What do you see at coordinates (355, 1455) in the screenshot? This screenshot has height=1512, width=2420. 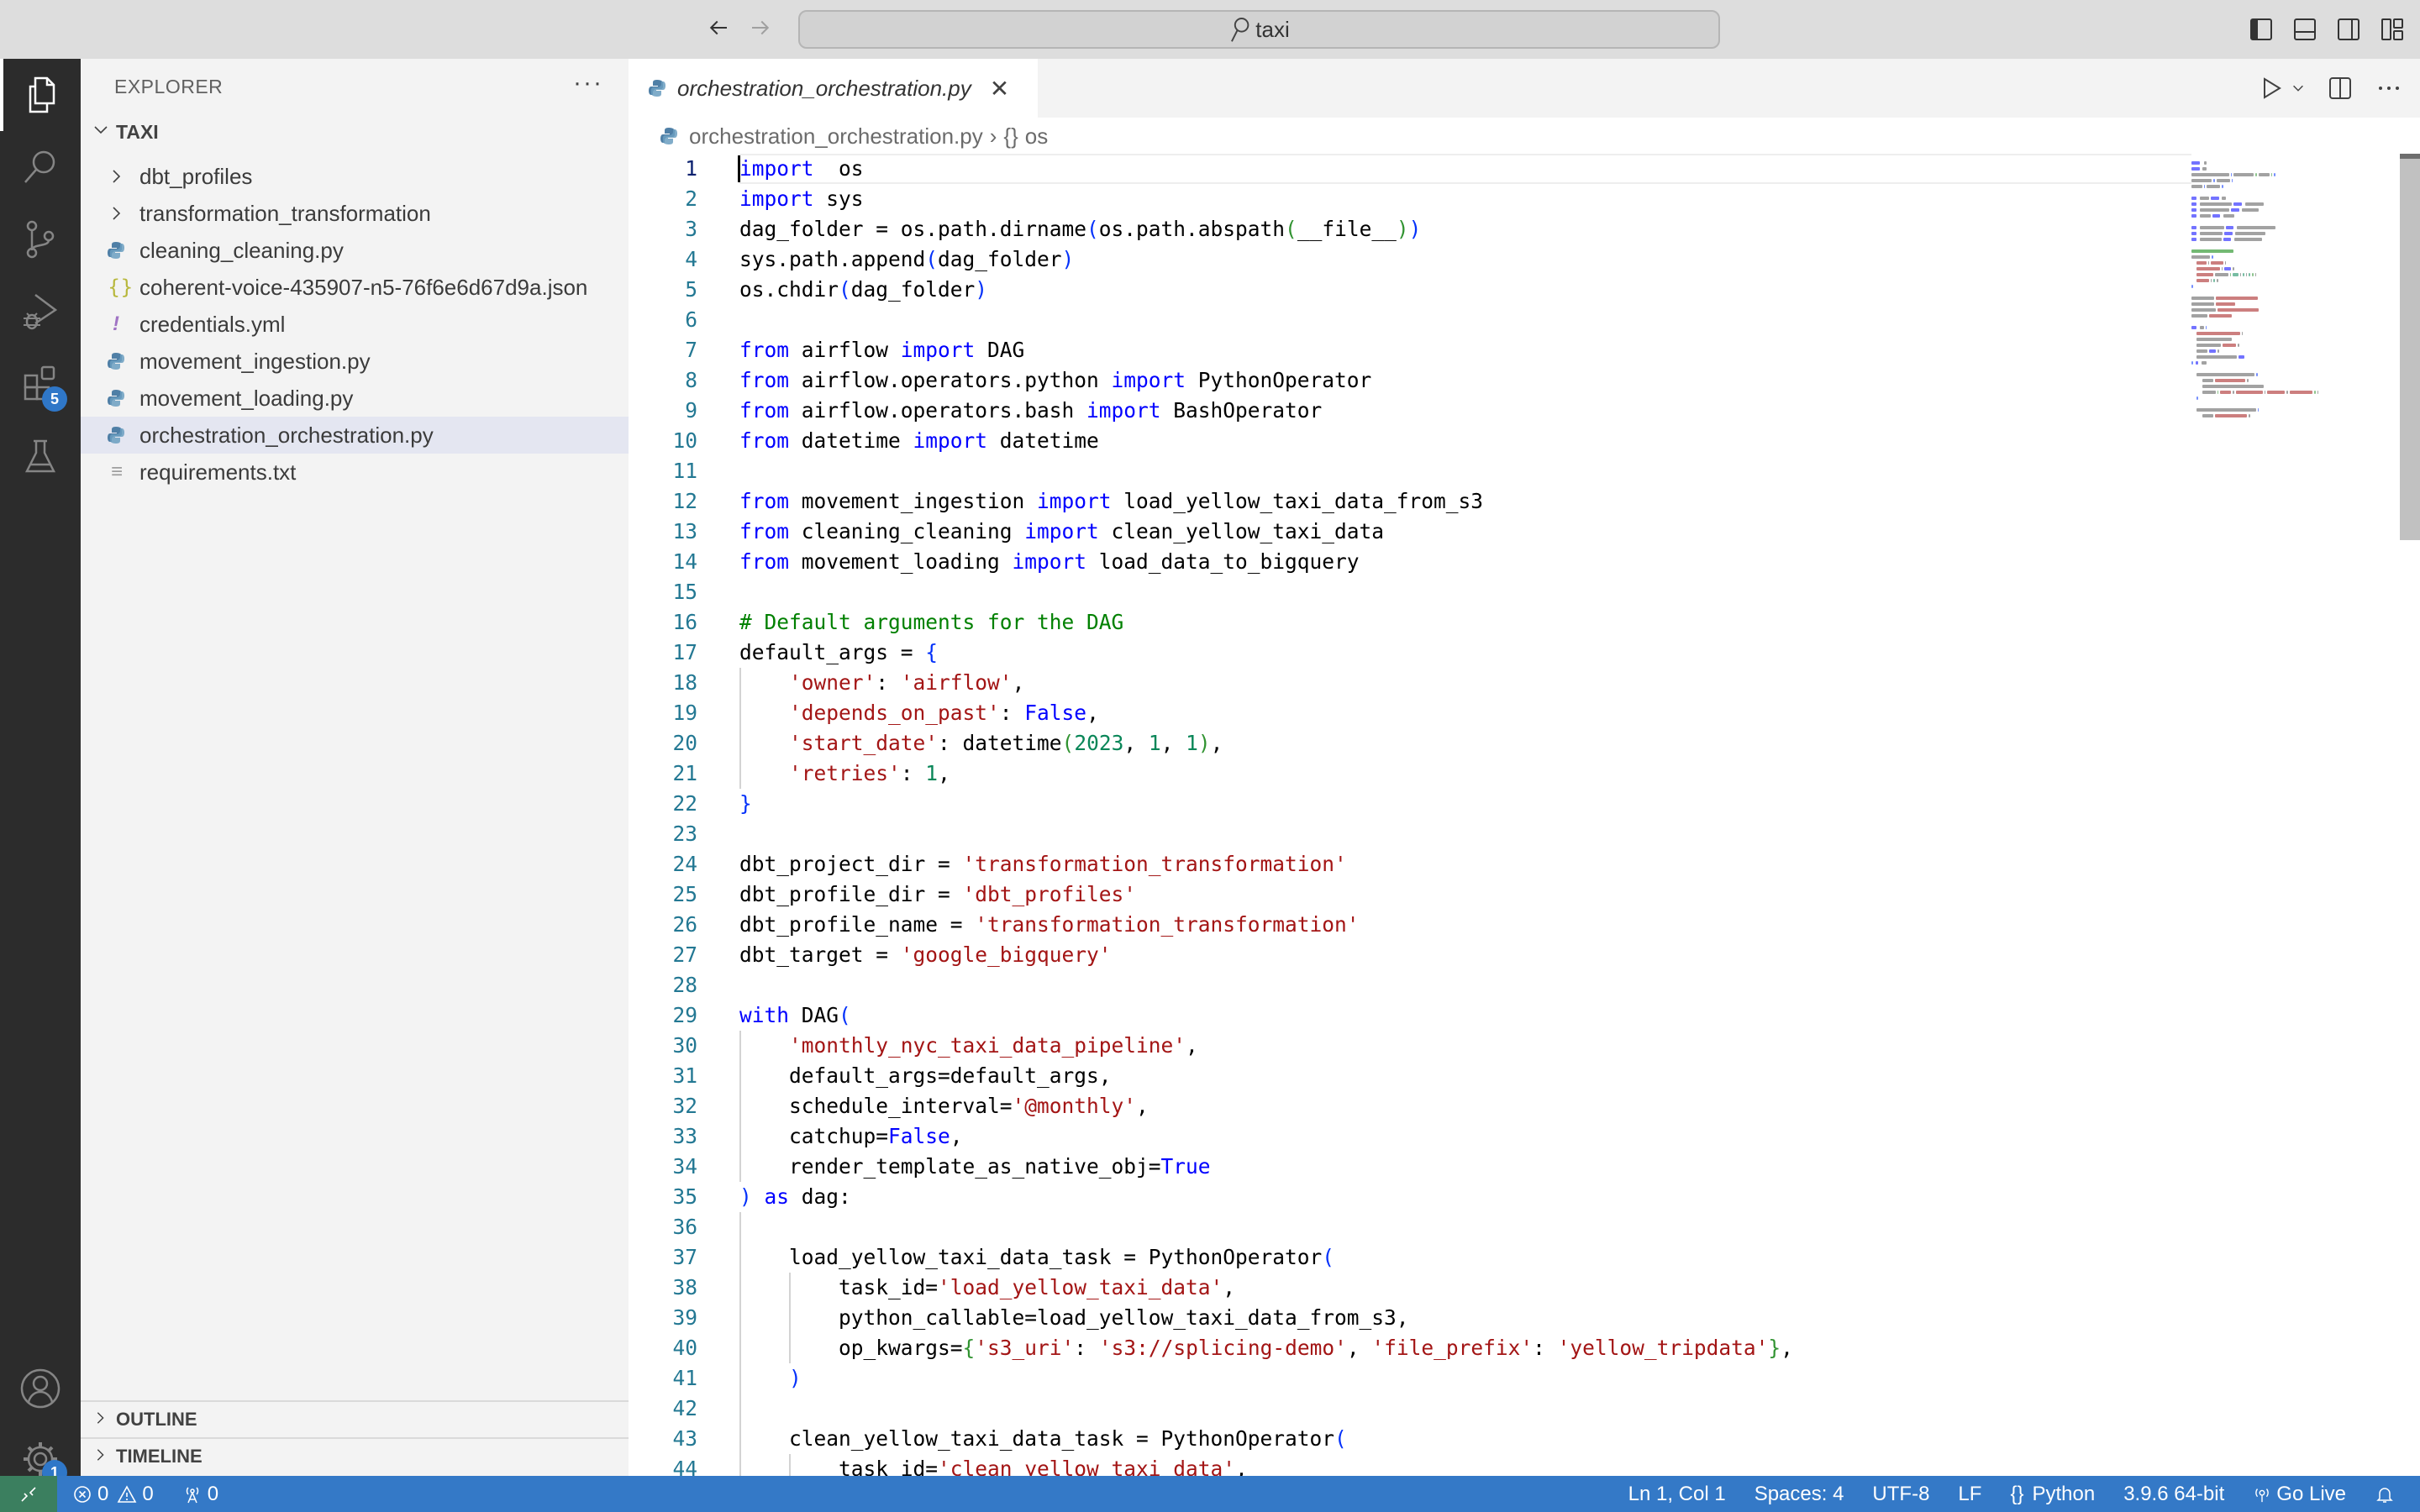 I see `timeline-section: TIMELINE` at bounding box center [355, 1455].